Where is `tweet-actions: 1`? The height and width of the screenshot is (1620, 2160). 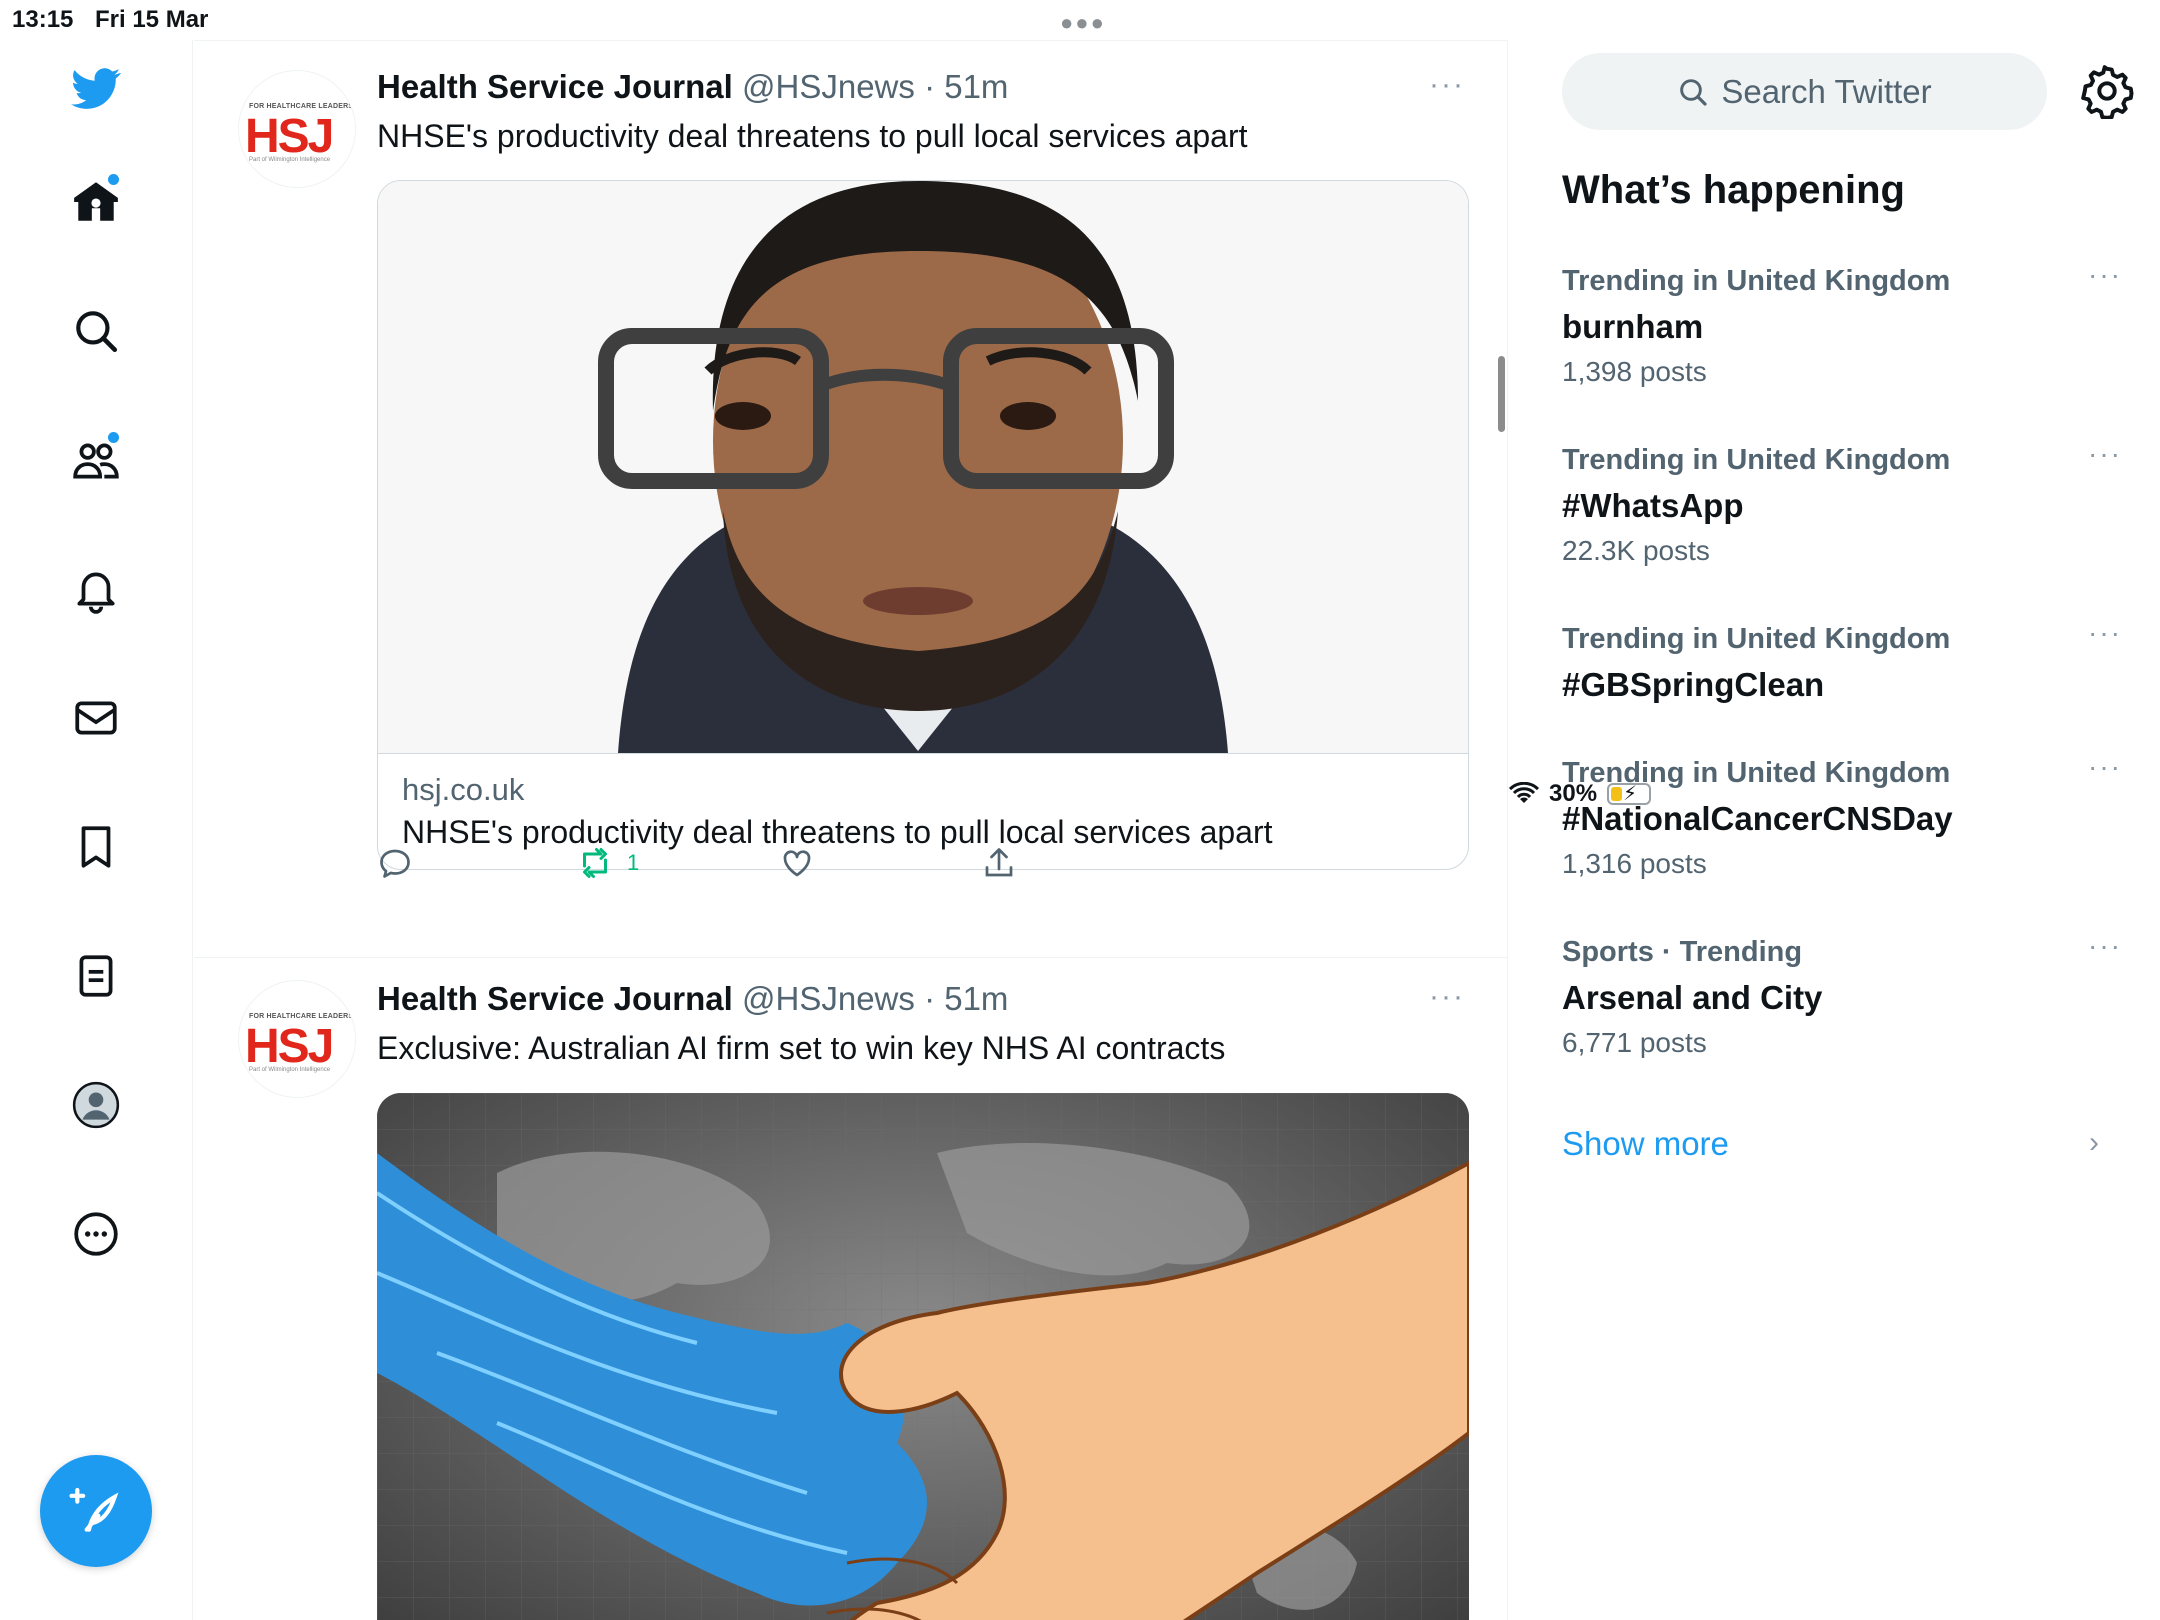
tweet-actions: 1 is located at coordinates (727, 870).